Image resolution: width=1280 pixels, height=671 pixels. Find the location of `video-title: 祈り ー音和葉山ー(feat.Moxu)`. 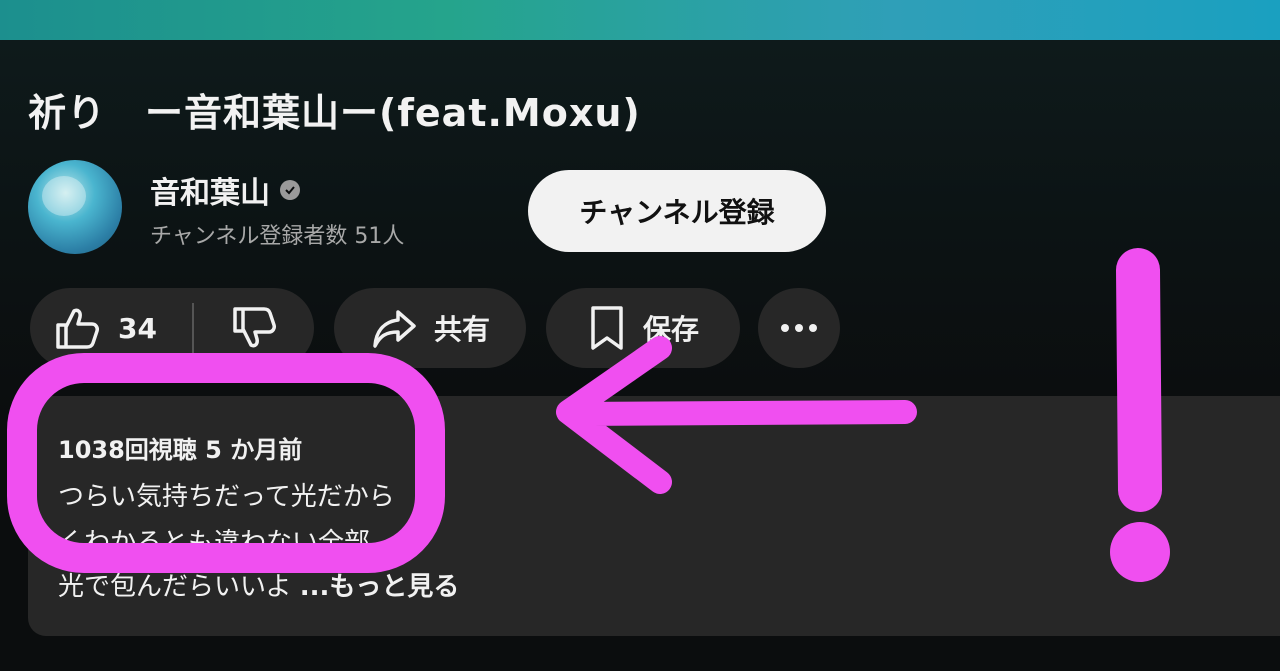

video-title: 祈り ー音和葉山ー(feat.Moxu) is located at coordinates (334, 113).